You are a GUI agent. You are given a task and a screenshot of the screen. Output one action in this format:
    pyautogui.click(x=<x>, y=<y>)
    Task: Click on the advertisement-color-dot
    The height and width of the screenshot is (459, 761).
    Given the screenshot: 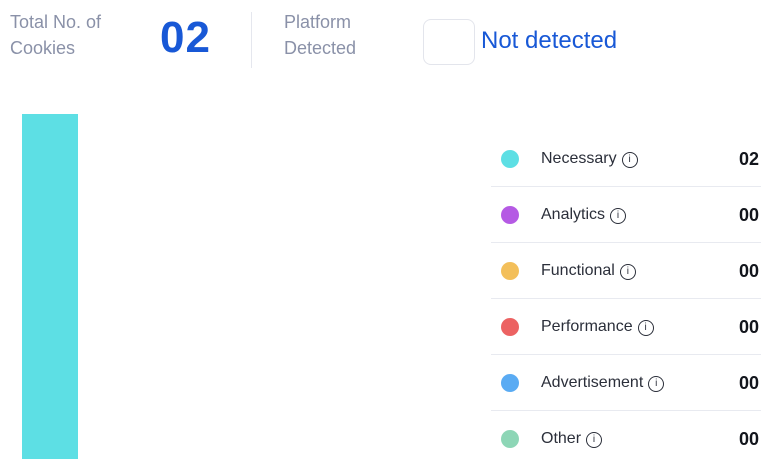 What is the action you would take?
    pyautogui.click(x=510, y=383)
    